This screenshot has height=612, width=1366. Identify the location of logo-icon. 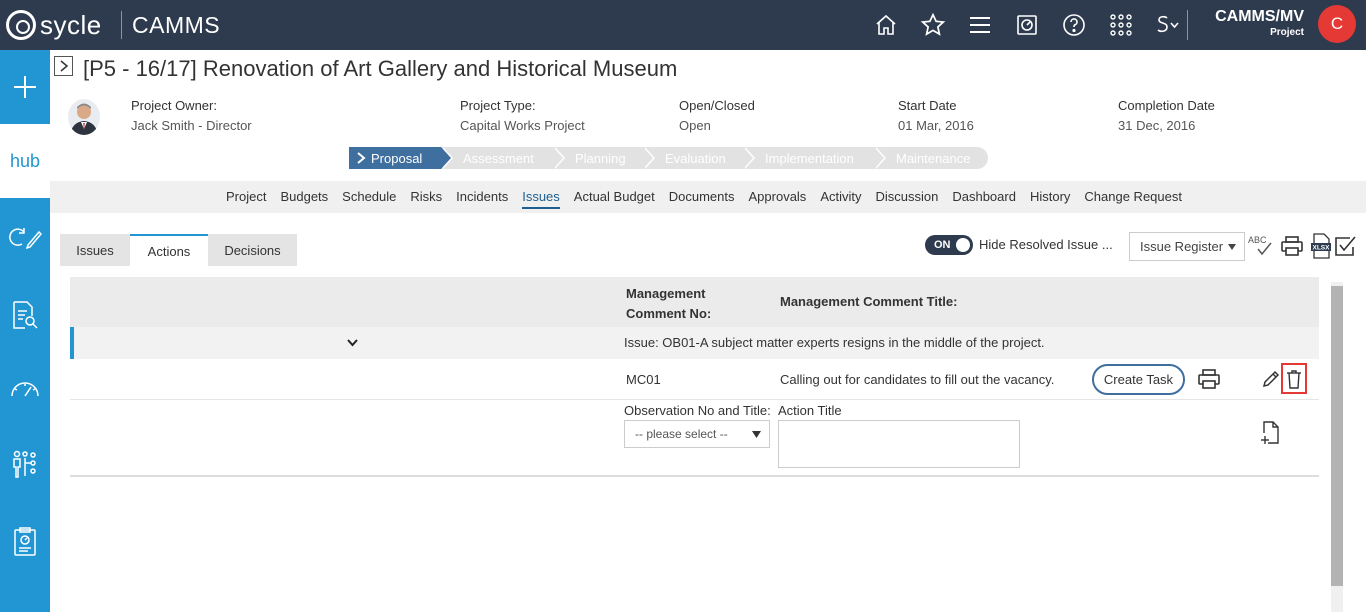
(21, 25).